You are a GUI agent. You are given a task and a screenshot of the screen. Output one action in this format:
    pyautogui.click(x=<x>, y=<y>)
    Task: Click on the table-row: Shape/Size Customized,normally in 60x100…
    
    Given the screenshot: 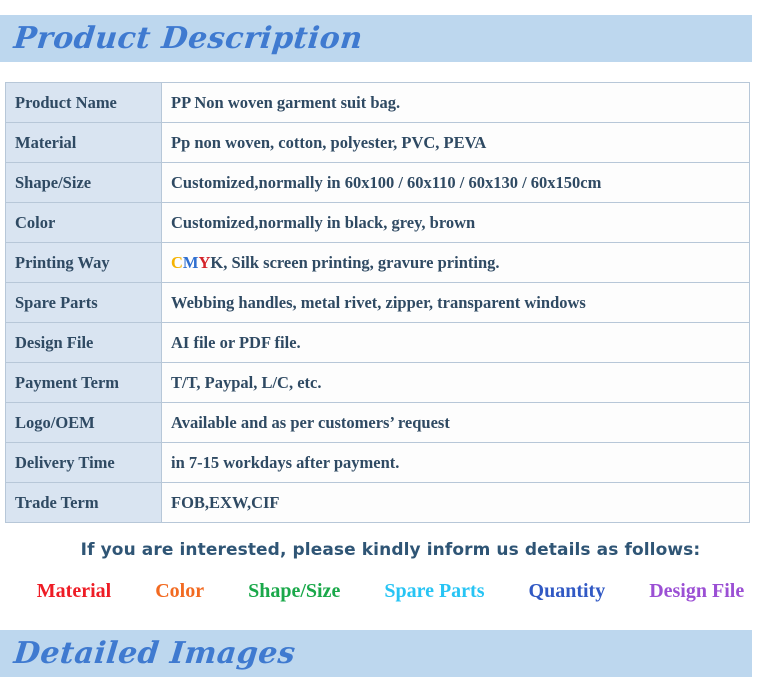 What is the action you would take?
    pyautogui.click(x=377, y=182)
    